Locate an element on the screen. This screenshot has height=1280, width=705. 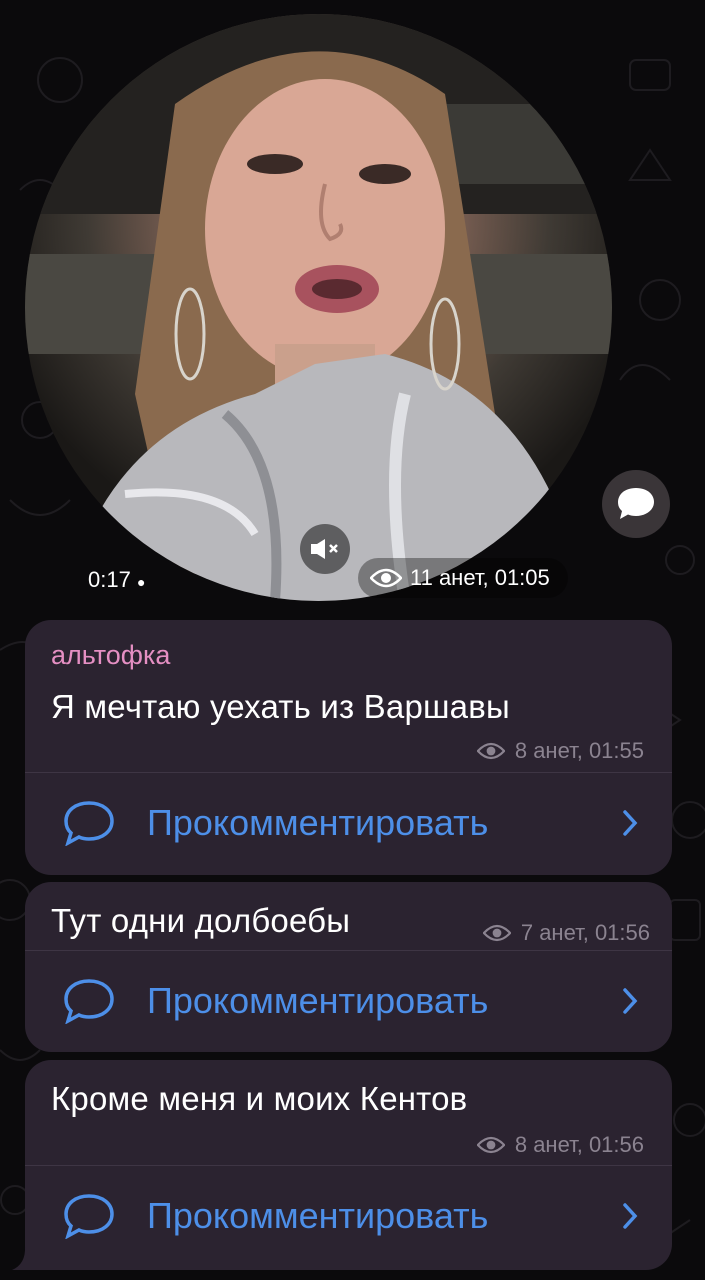
video-duration: 0:17 ● is located at coordinates (117, 579).